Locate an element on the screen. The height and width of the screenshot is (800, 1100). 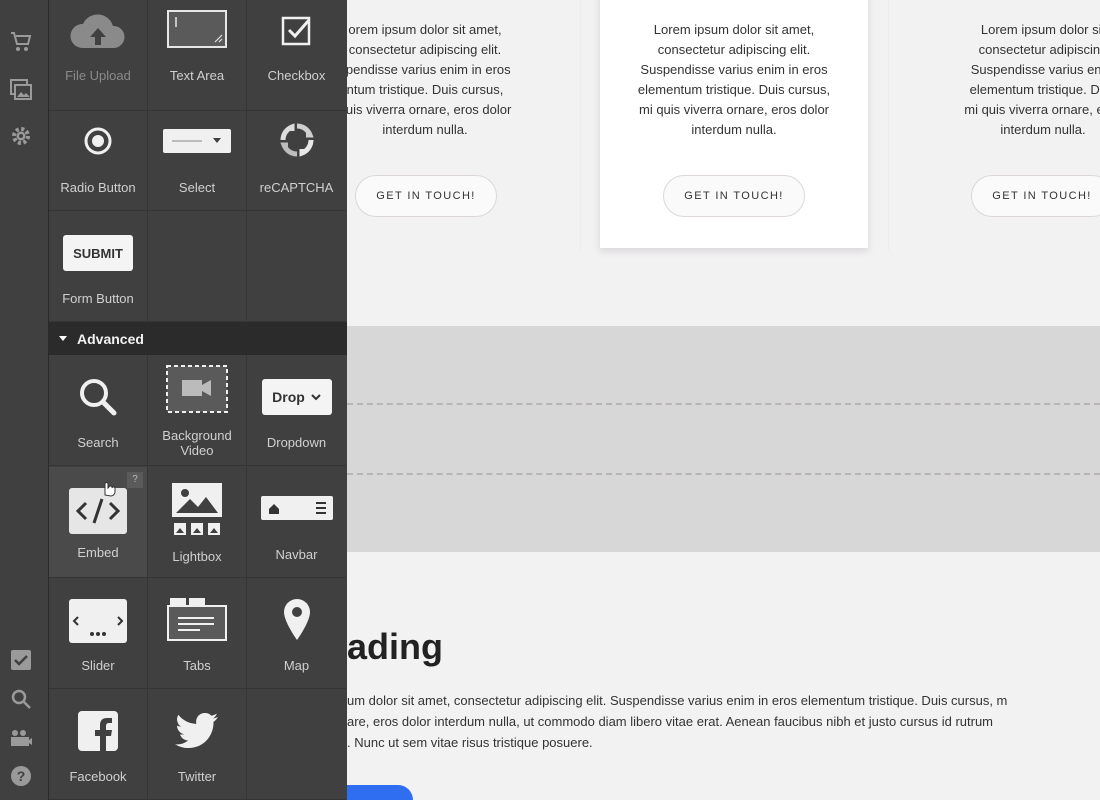
slider-icon is located at coordinates (98, 621).